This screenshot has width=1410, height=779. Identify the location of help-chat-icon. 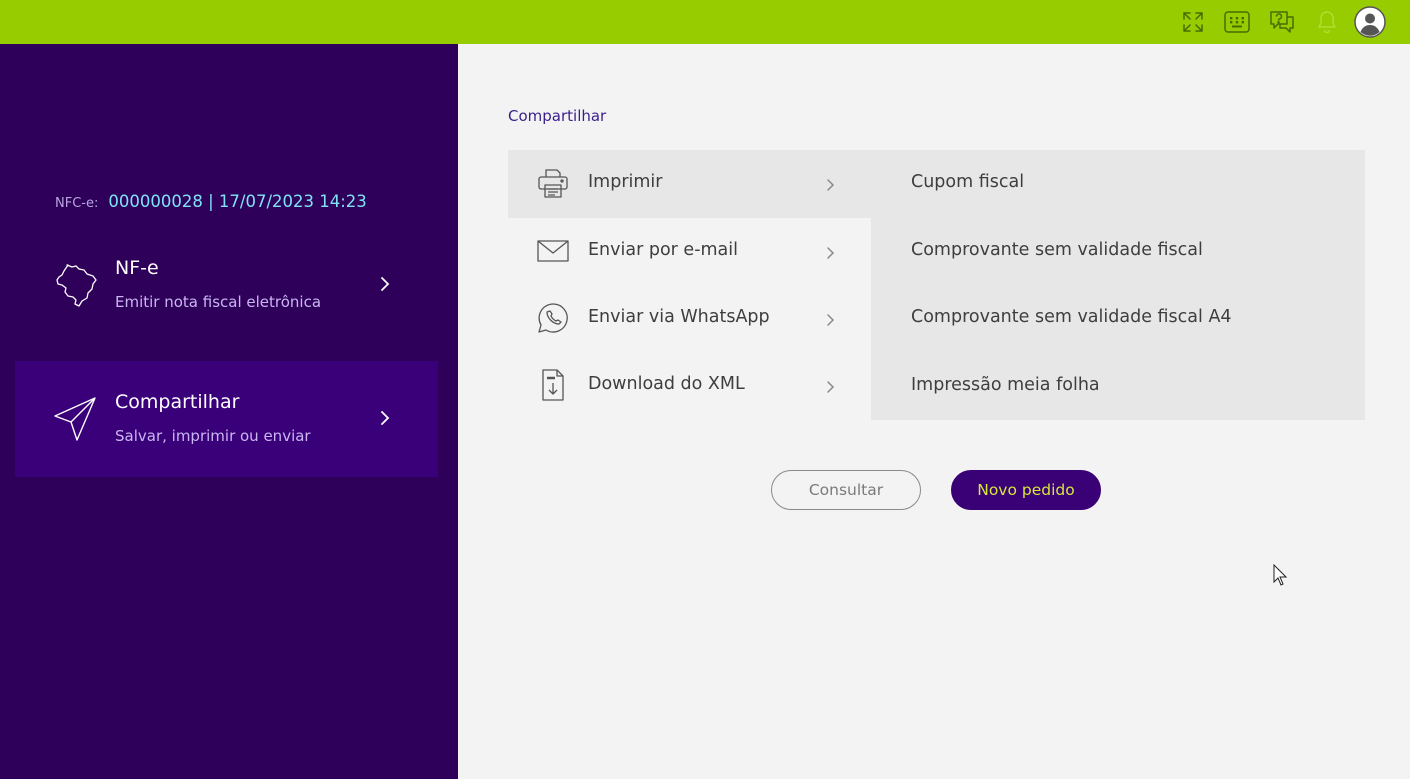
(1282, 22).